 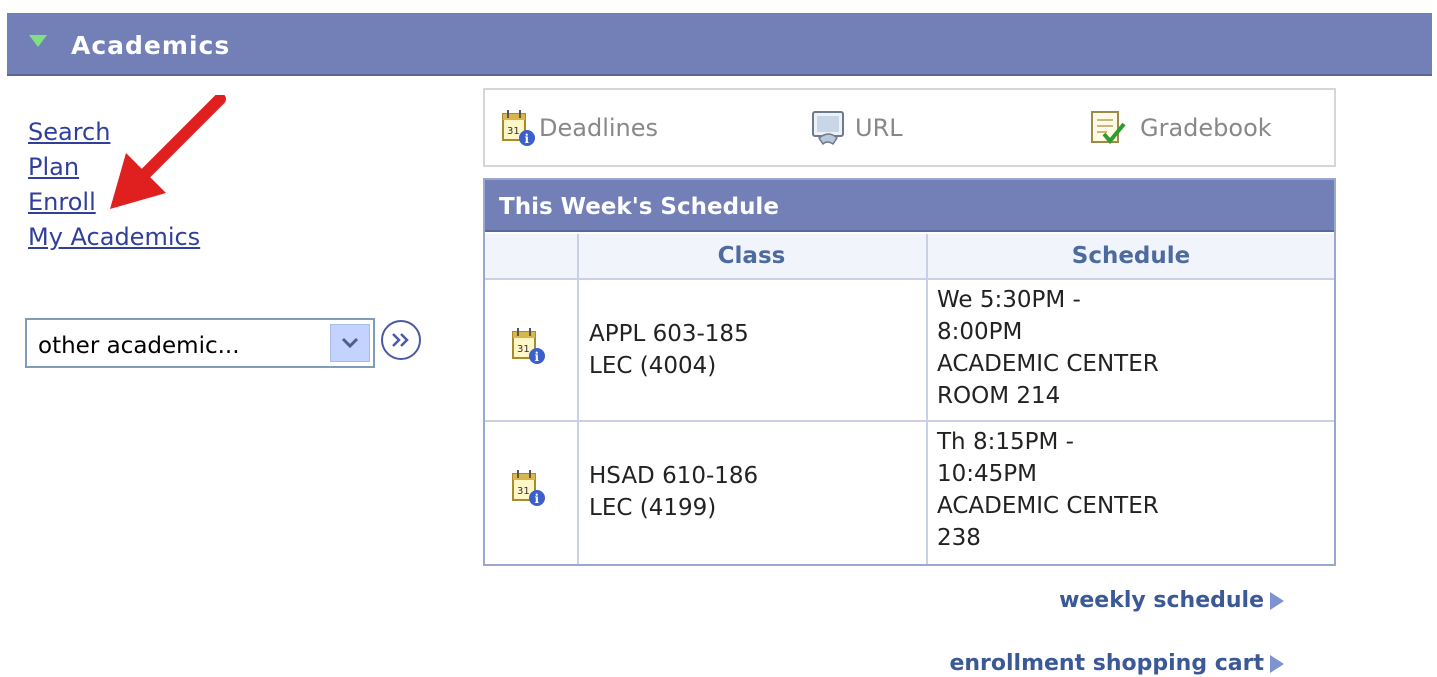 I want to click on class-section: LEC (4199), so click(x=653, y=508).